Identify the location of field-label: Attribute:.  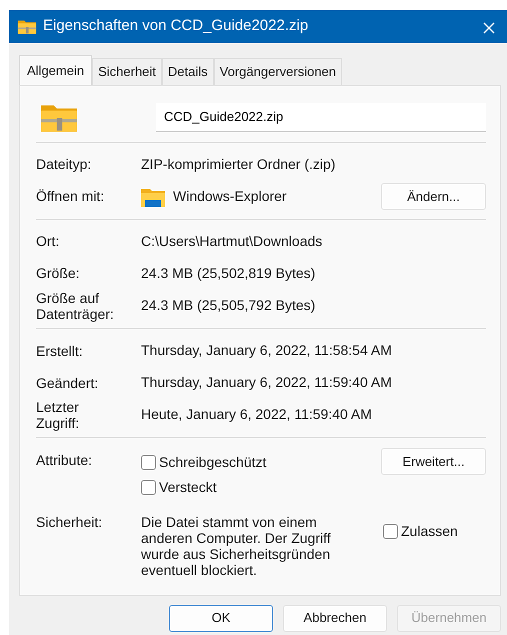
(65, 460).